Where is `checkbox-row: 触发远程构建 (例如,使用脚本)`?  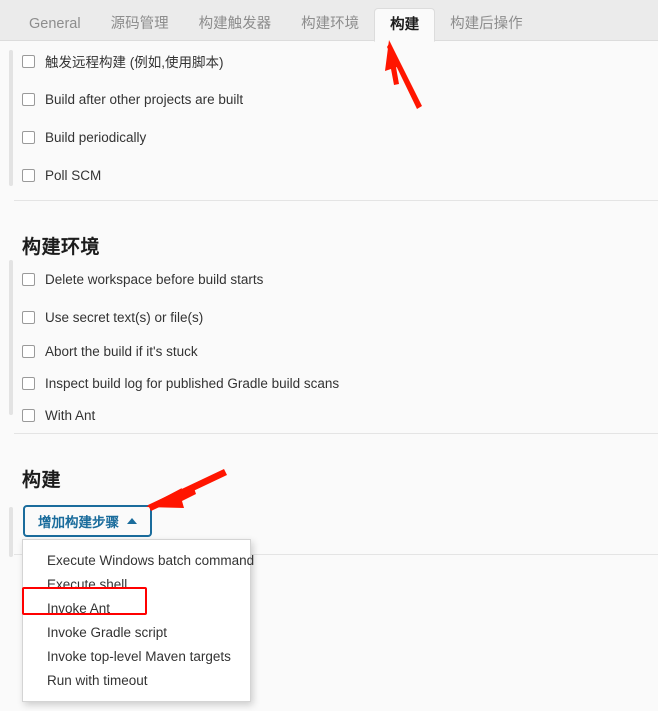 checkbox-row: 触发远程构建 (例如,使用脚本) is located at coordinates (123, 61).